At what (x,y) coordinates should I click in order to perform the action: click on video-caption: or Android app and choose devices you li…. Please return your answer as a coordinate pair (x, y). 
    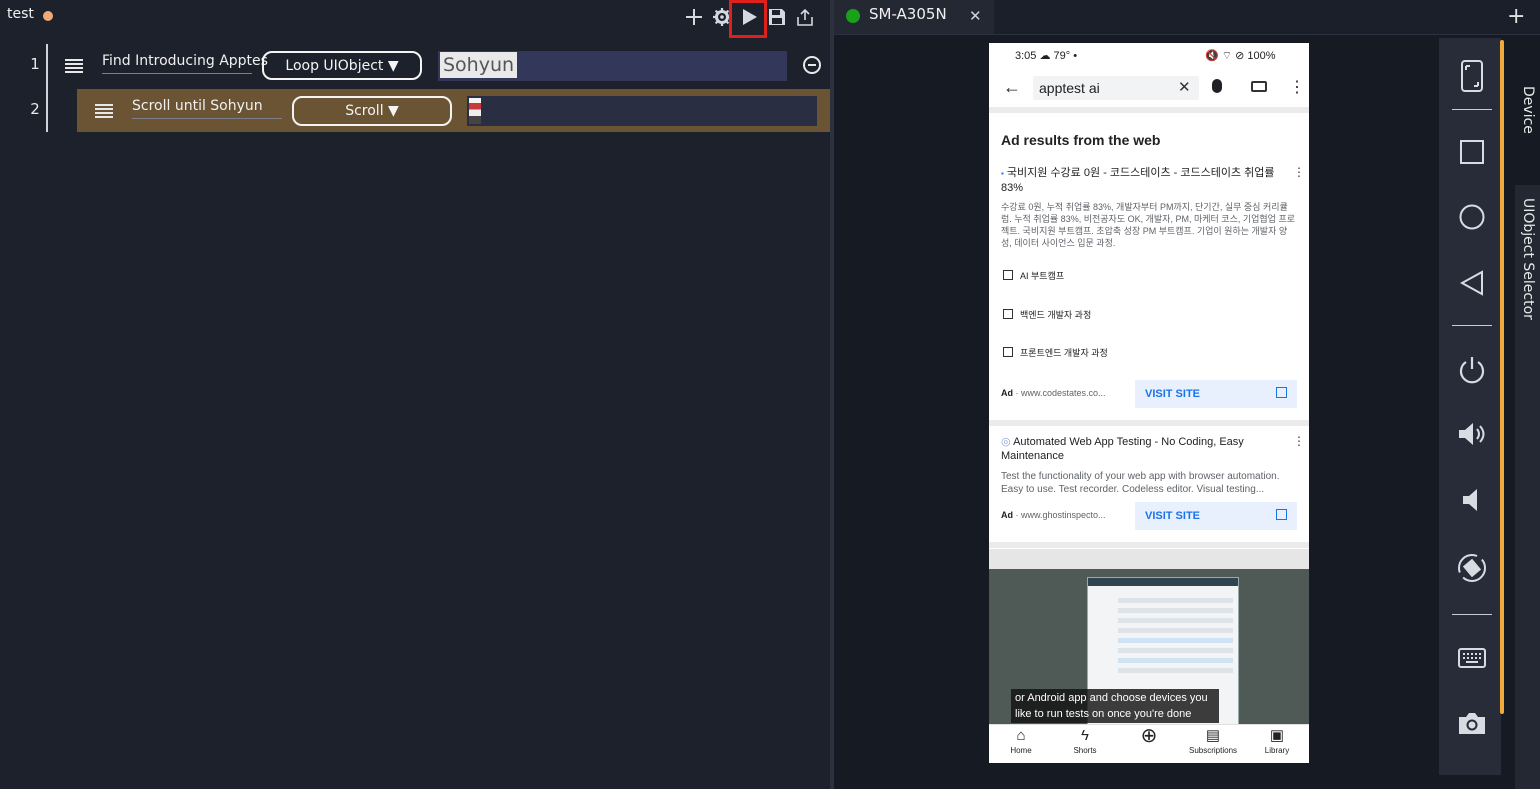
    Looking at the image, I should click on (1115, 706).